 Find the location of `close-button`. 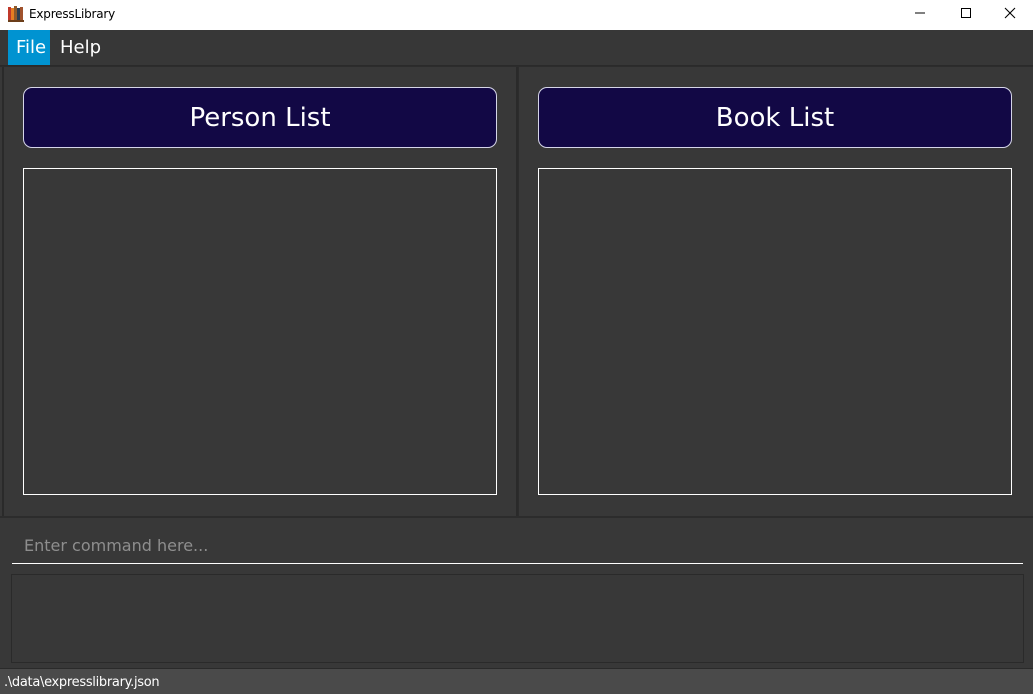

close-button is located at coordinates (1010, 15).